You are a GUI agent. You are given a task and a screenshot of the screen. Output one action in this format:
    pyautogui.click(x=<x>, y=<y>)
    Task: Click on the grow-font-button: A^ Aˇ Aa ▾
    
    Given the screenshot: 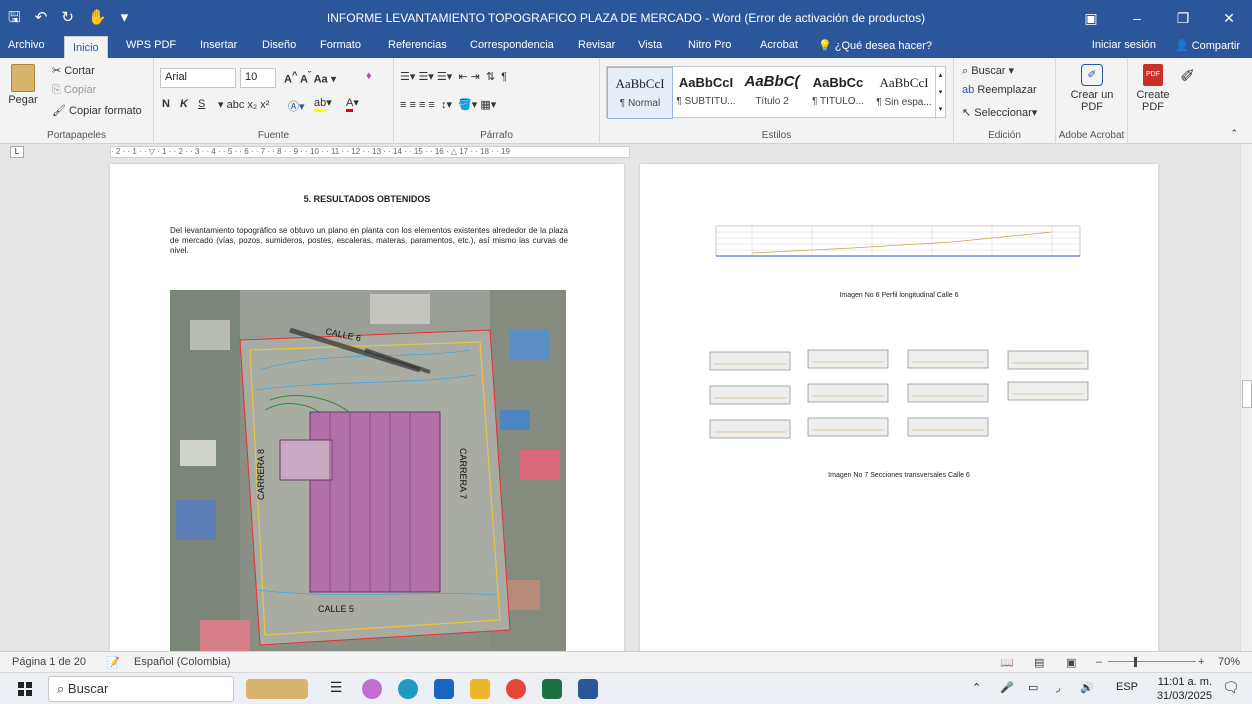 What is the action you would take?
    pyautogui.click(x=310, y=78)
    